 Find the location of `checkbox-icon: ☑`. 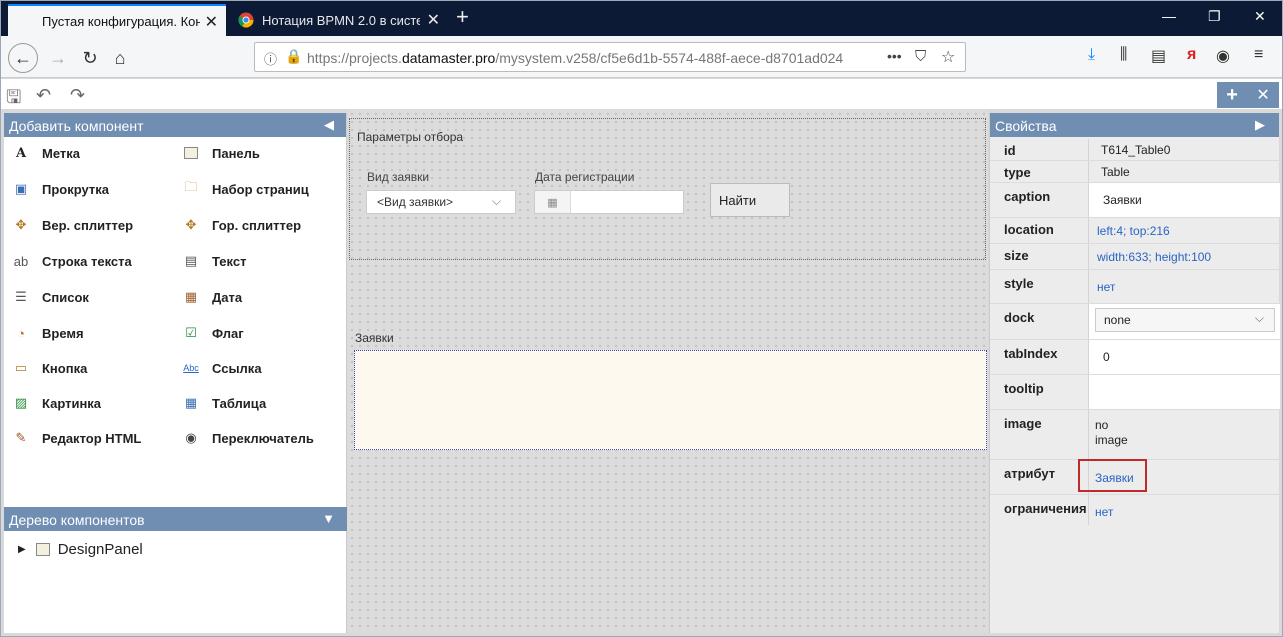

checkbox-icon: ☑ is located at coordinates (191, 332).